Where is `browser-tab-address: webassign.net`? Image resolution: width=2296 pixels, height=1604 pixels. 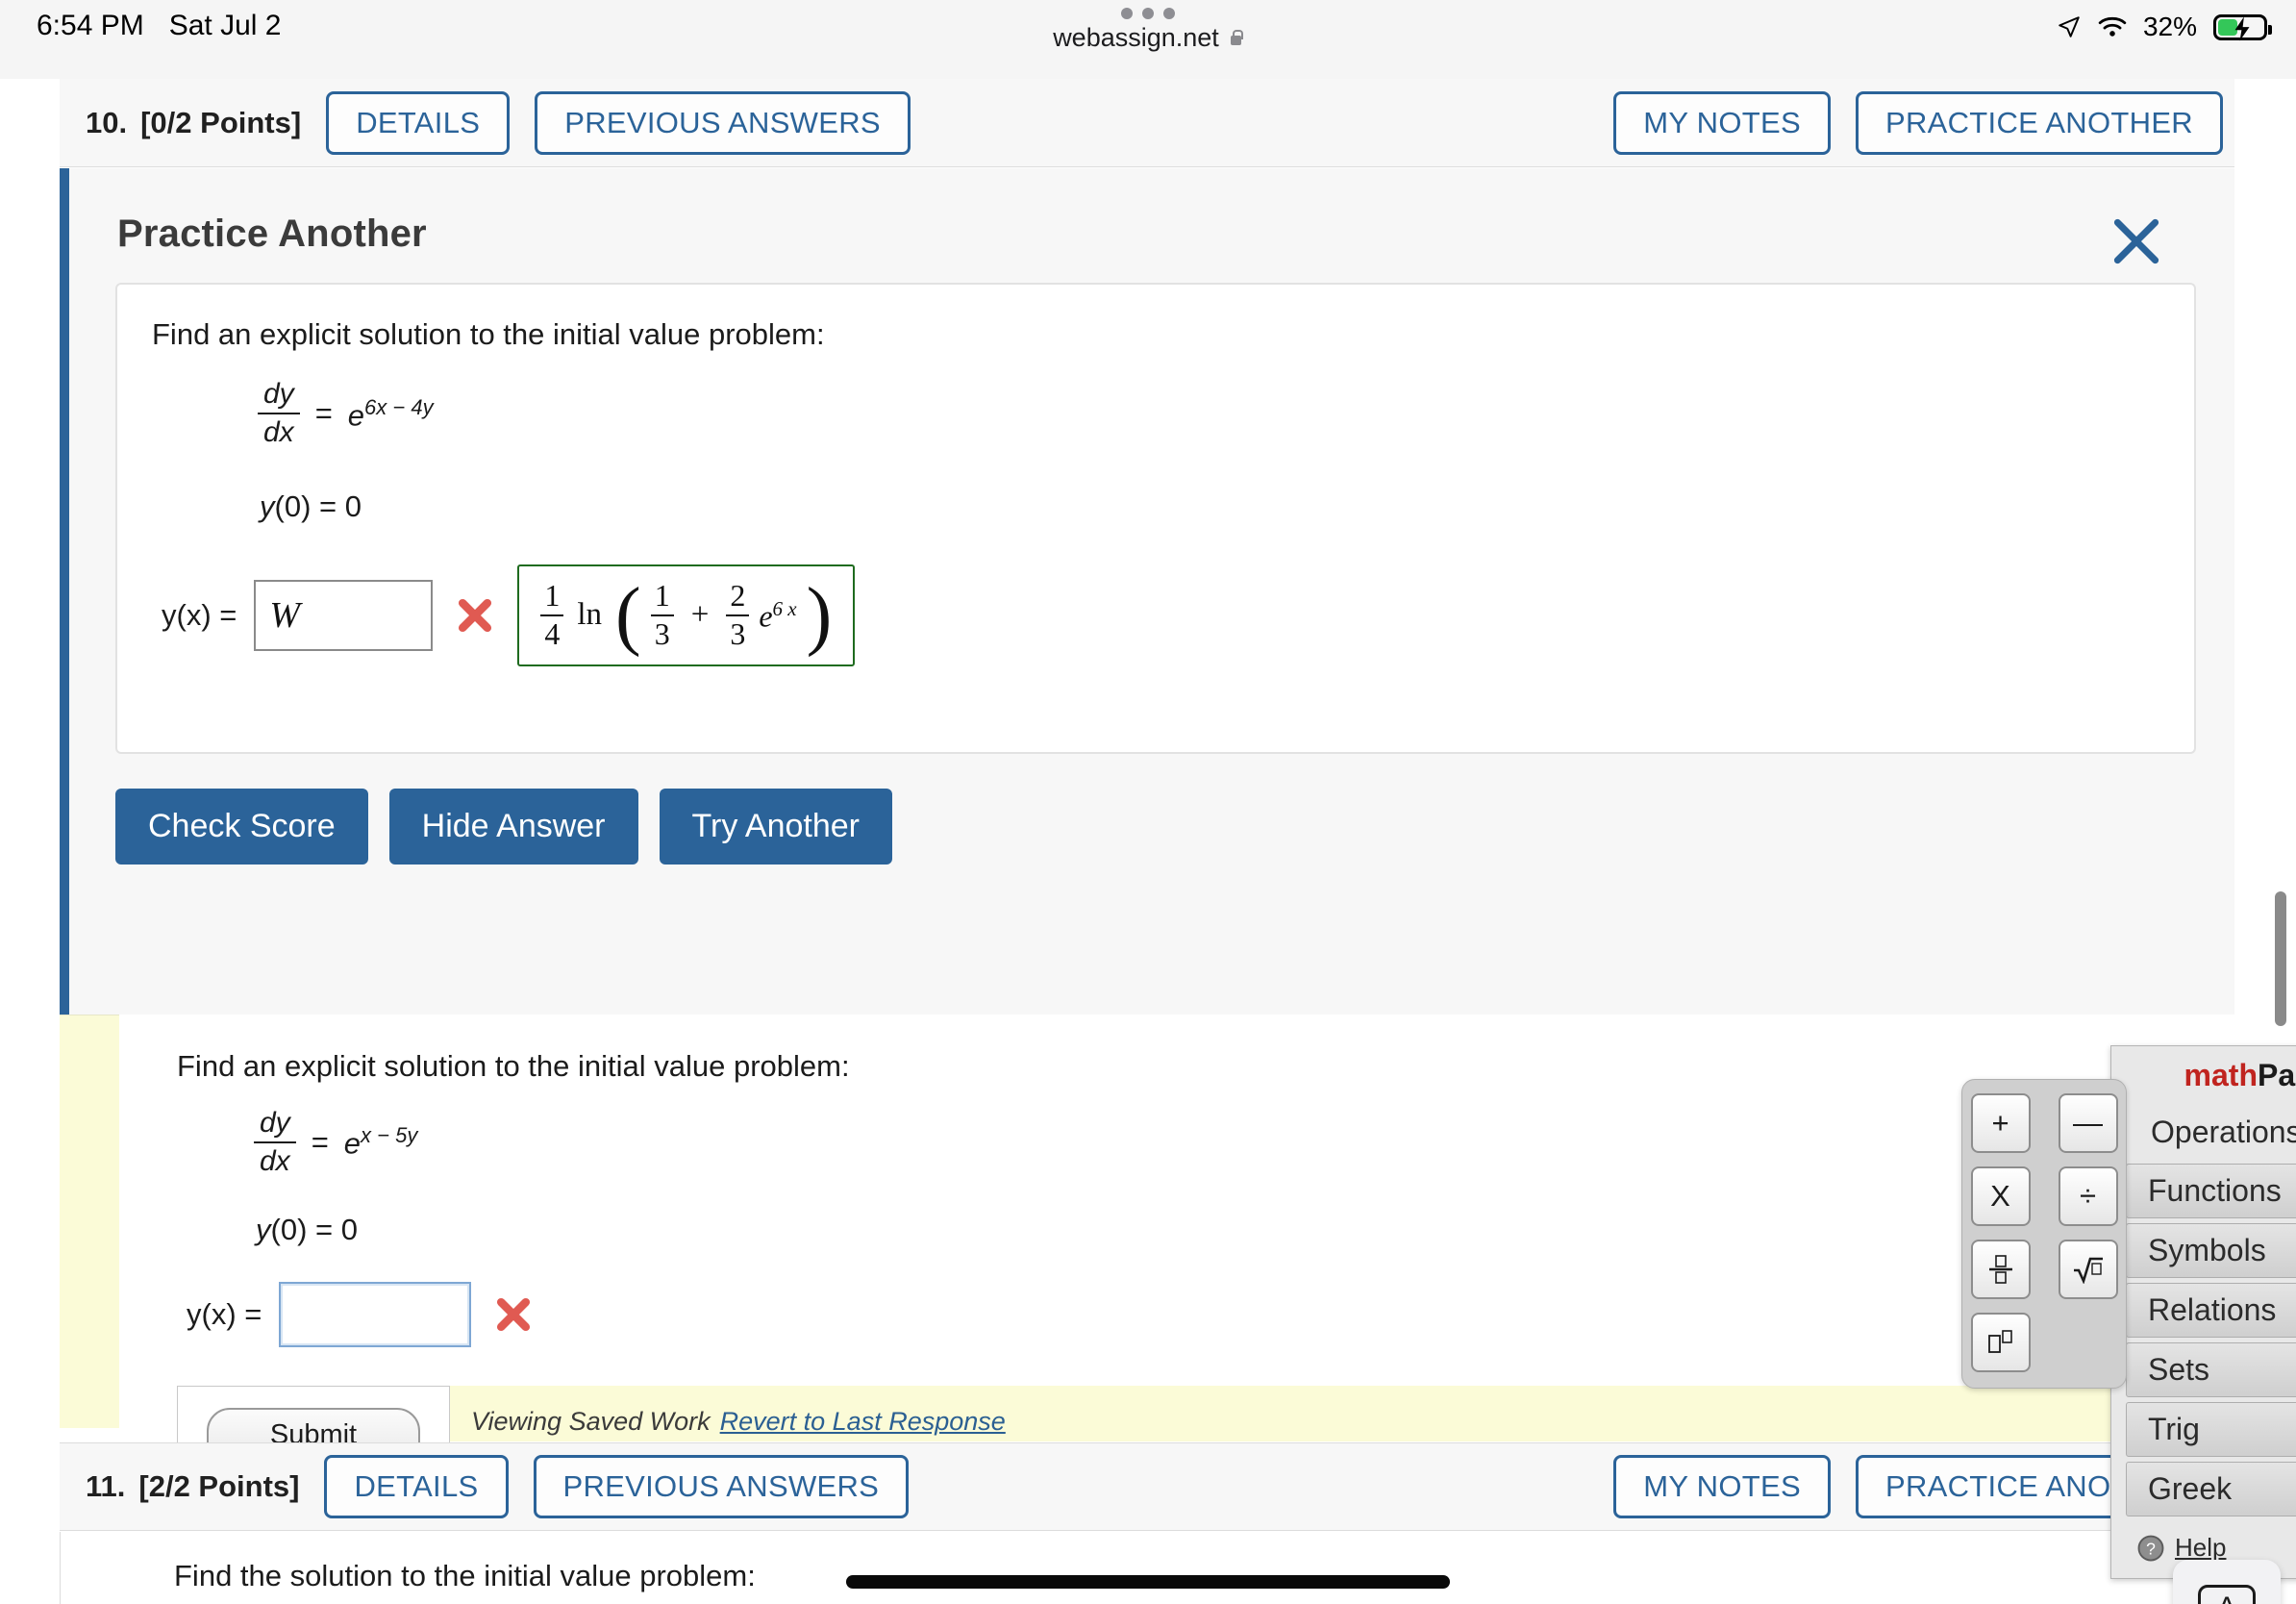
browser-tab-address: webassign.net is located at coordinates (1148, 30).